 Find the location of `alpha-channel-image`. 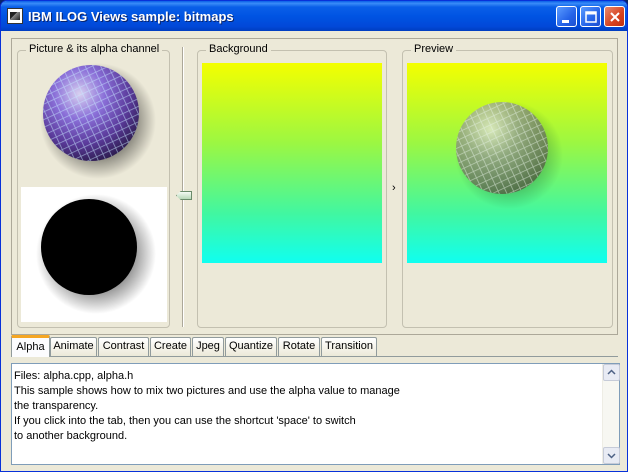

alpha-channel-image is located at coordinates (96, 254).